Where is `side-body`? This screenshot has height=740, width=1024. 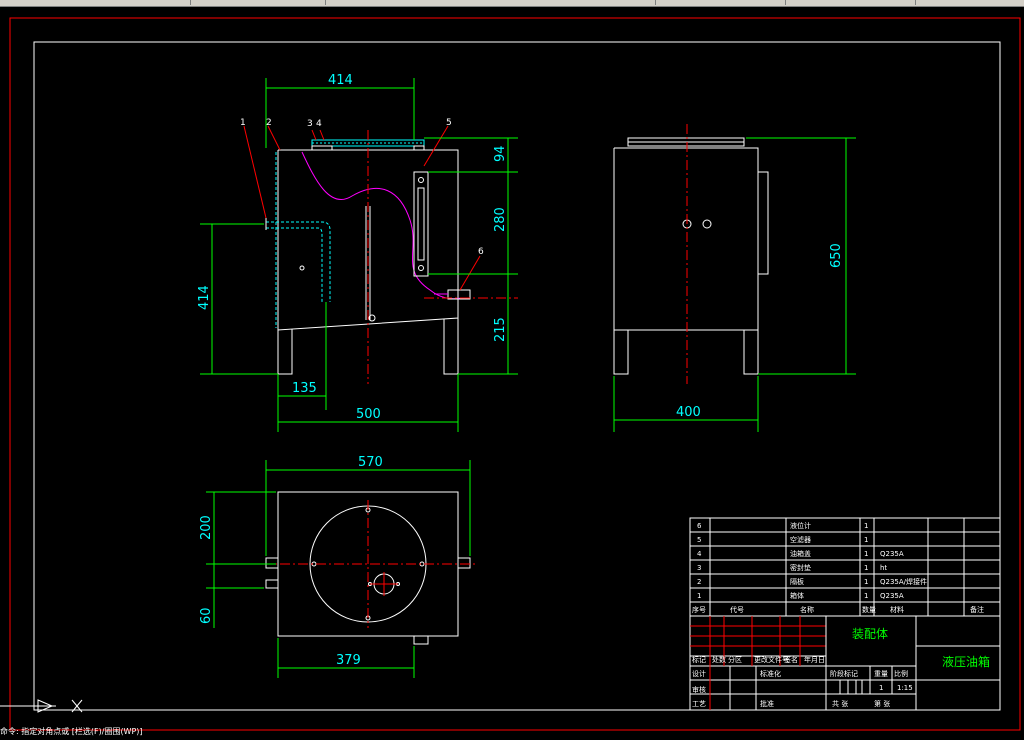 side-body is located at coordinates (686, 261).